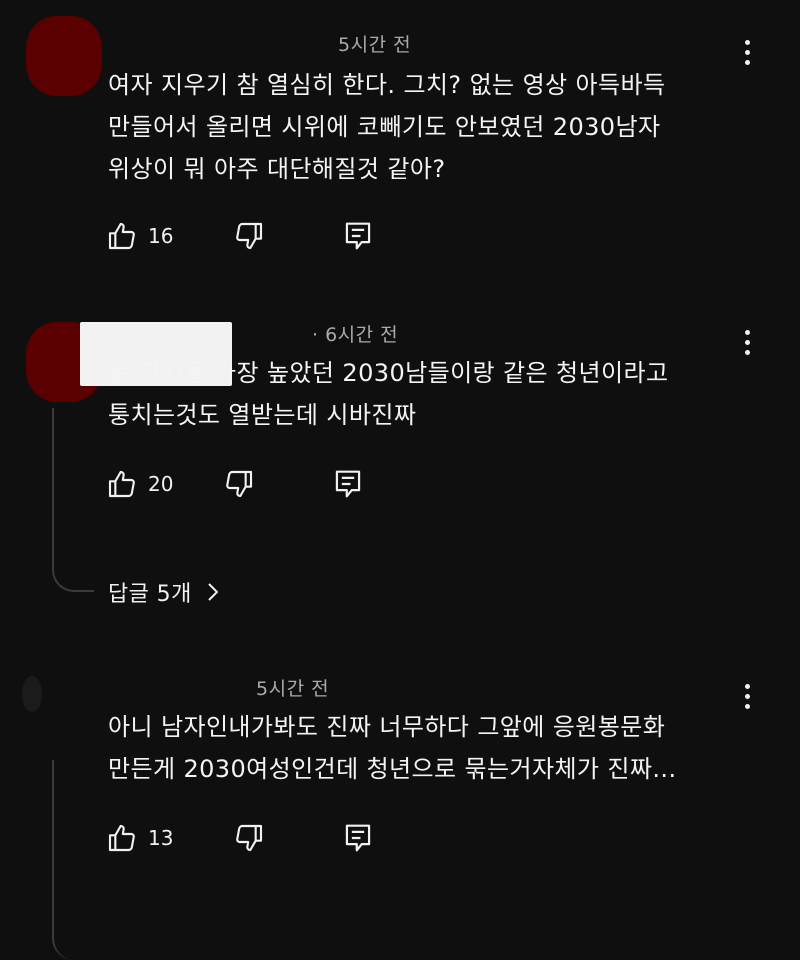 The height and width of the screenshot is (960, 800). I want to click on replies-label: 답글 5개, so click(150, 594).